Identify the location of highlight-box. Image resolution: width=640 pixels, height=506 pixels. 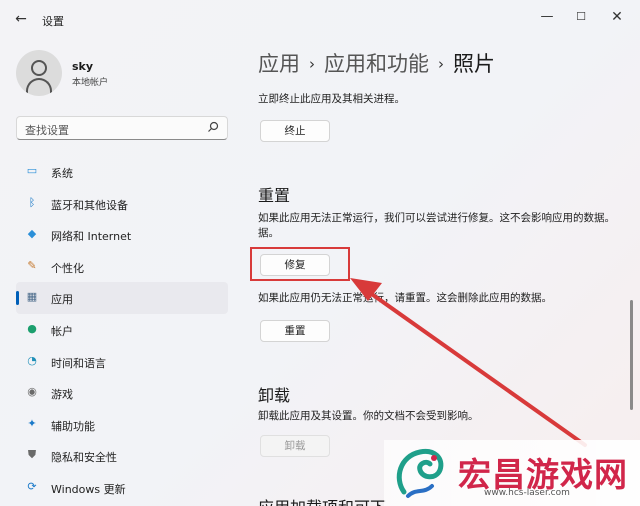
(300, 264).